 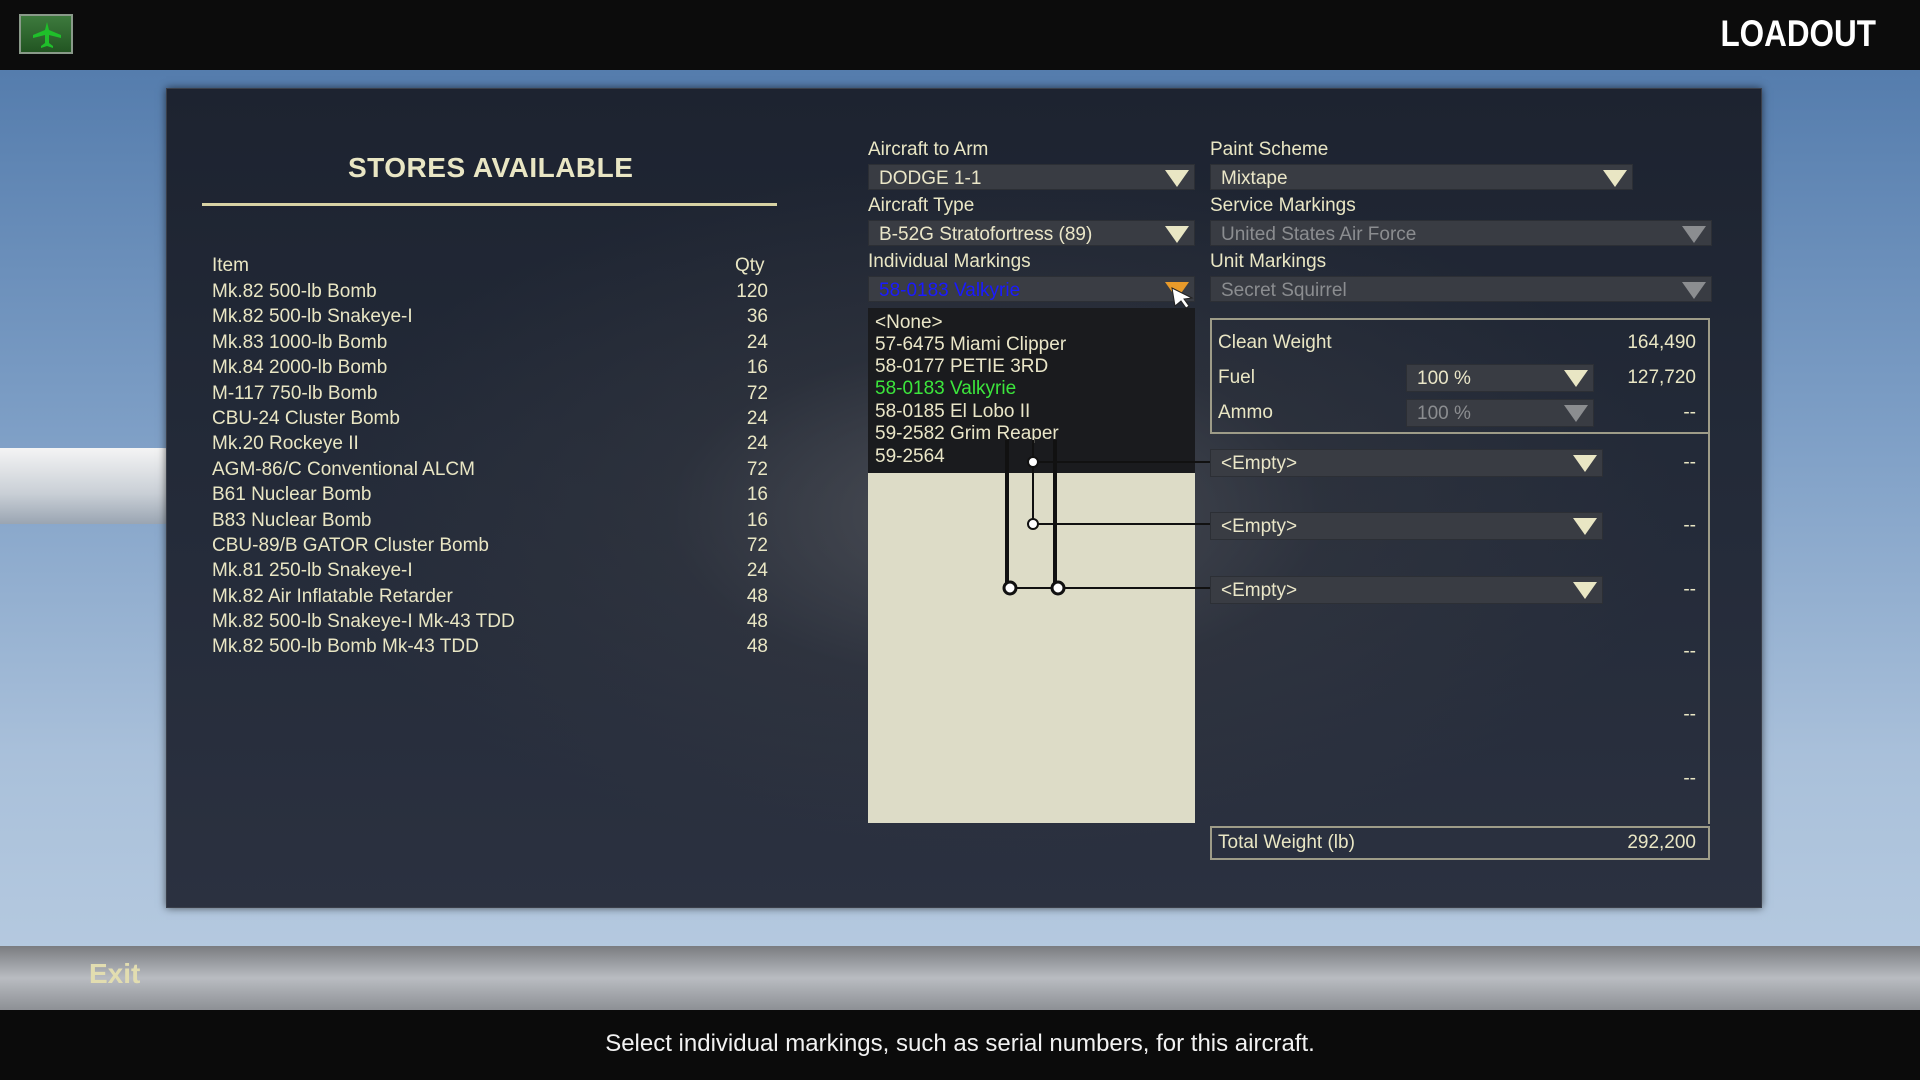 What do you see at coordinates (961, 367) in the screenshot?
I see `dropdown-option: 58-0177 PETIE 3RD` at bounding box center [961, 367].